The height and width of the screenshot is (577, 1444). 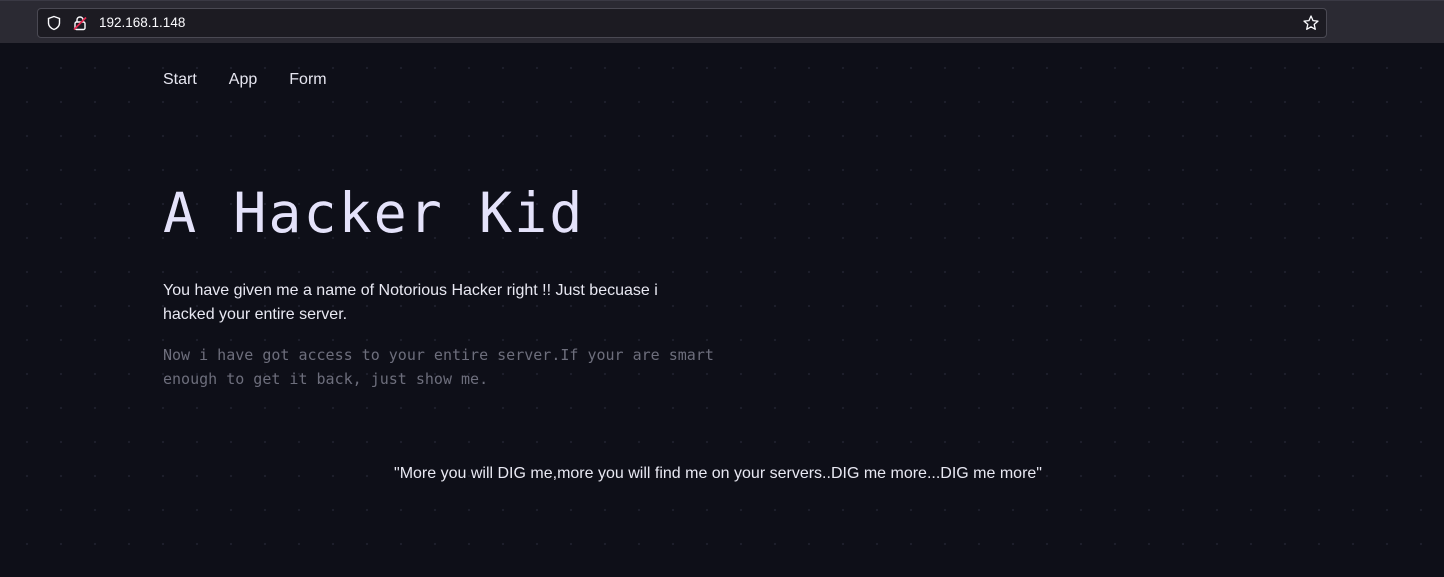 I want to click on url-text: 192.168.1.148, so click(x=142, y=23).